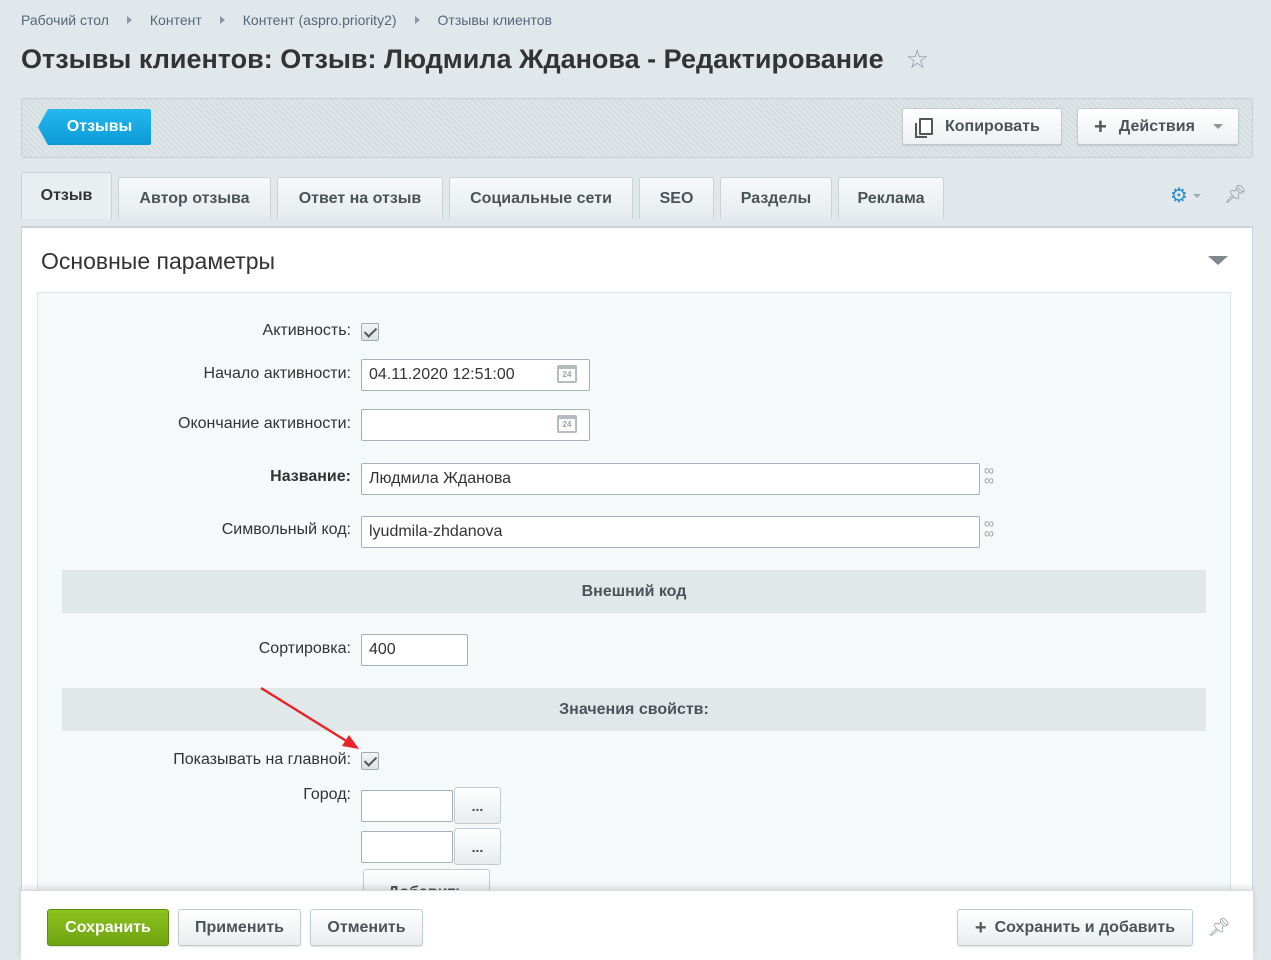 Image resolution: width=1271 pixels, height=960 pixels. I want to click on tab-settings-button: ⚙, so click(1185, 196).